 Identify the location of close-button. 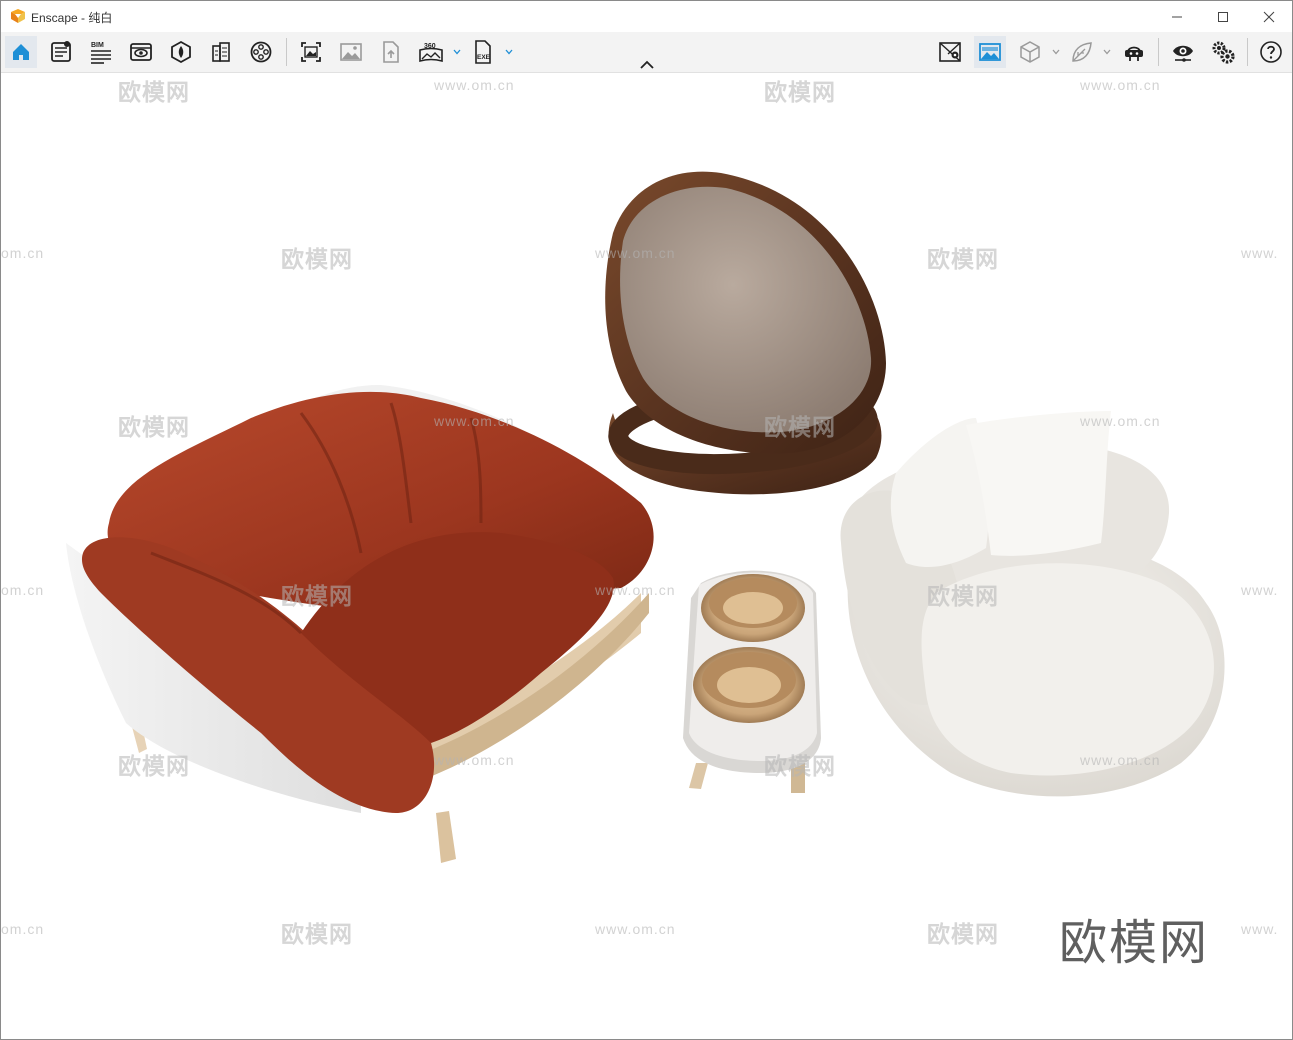
(1269, 16).